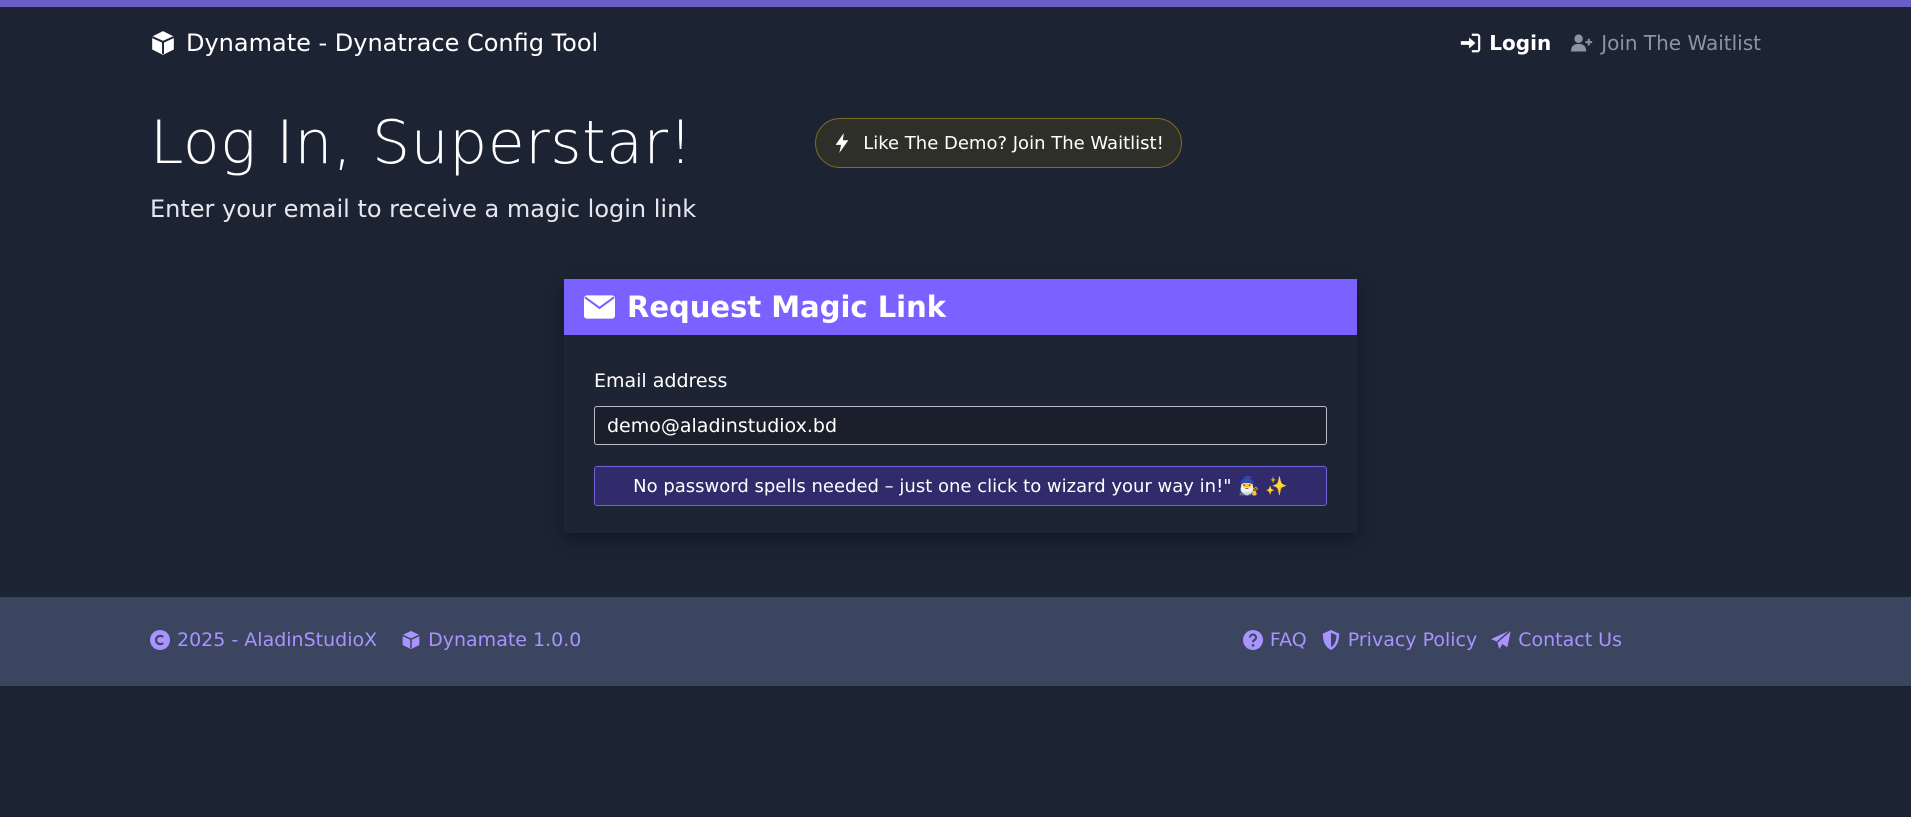 The width and height of the screenshot is (1911, 817). I want to click on top-accent-stripe, so click(955, 3).